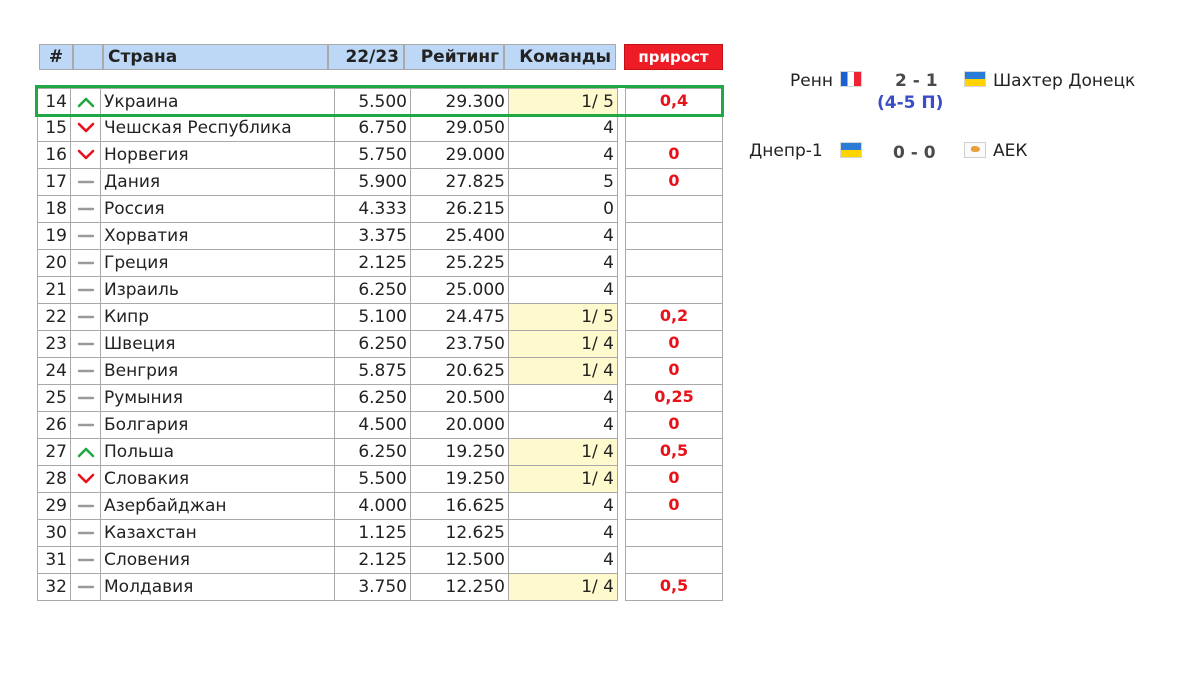 Image resolution: width=1200 pixels, height=675 pixels. What do you see at coordinates (372, 128) in the screenshot?
I see `season-points: 6.750` at bounding box center [372, 128].